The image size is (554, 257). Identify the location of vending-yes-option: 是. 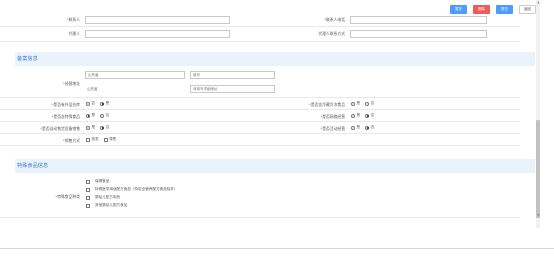
(90, 127).